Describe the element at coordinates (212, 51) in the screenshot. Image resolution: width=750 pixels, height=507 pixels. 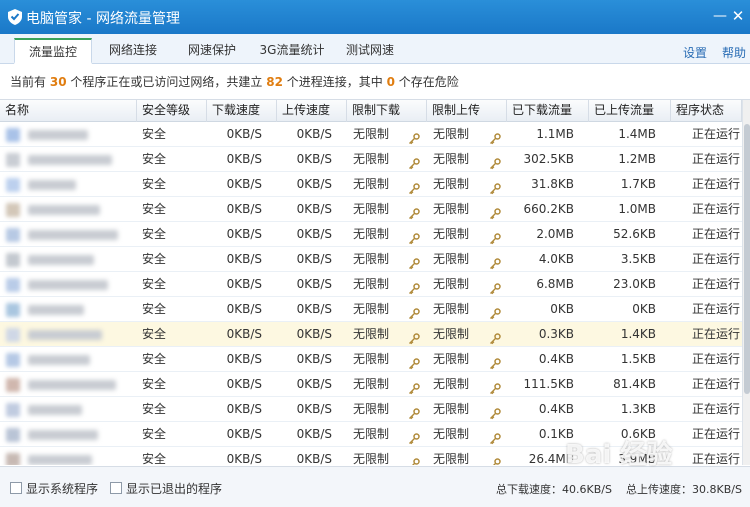
I see `tab-speed-protection: 网速保护` at that location.